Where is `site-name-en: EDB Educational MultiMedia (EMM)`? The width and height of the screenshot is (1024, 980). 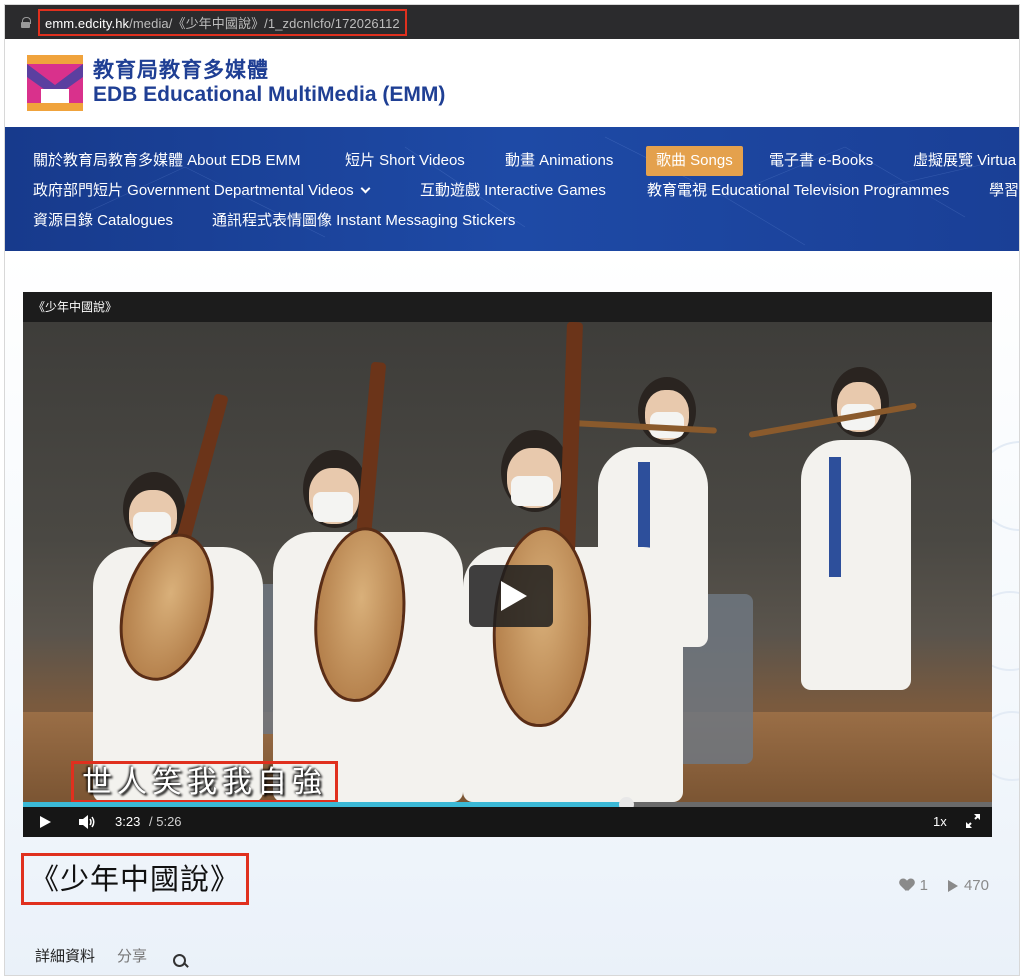
site-name-en: EDB Educational MultiMedia (EMM) is located at coordinates (269, 94).